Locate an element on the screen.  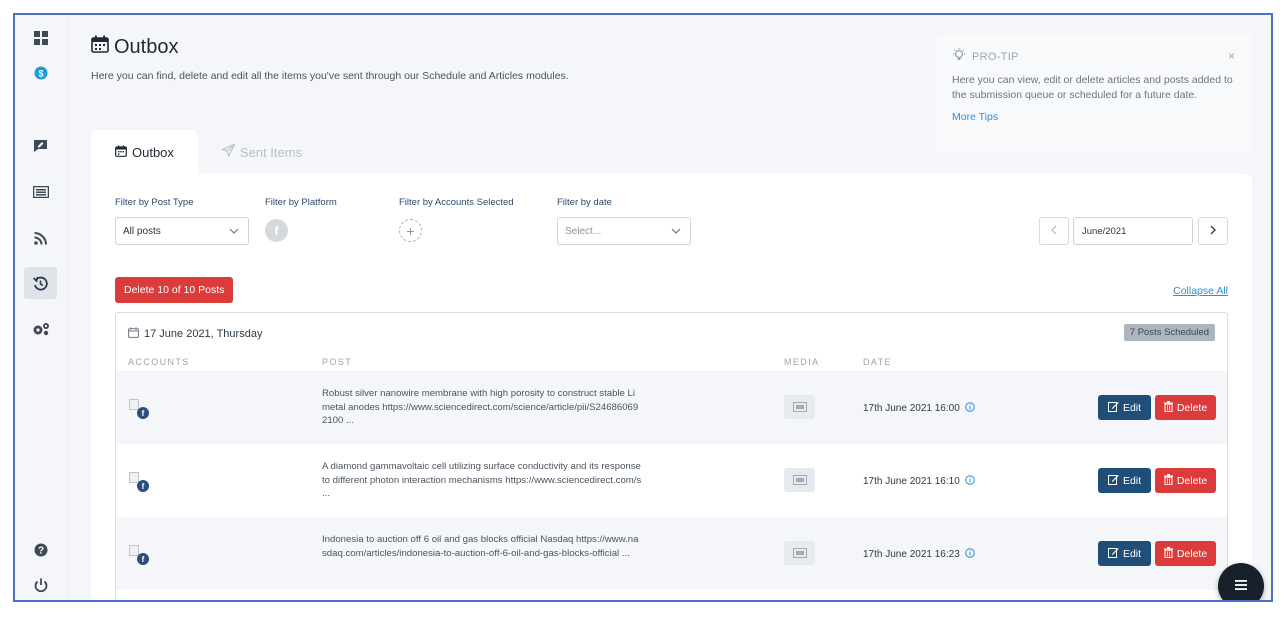
post-date: 17th June 2021 16:00 is located at coordinates (919, 408).